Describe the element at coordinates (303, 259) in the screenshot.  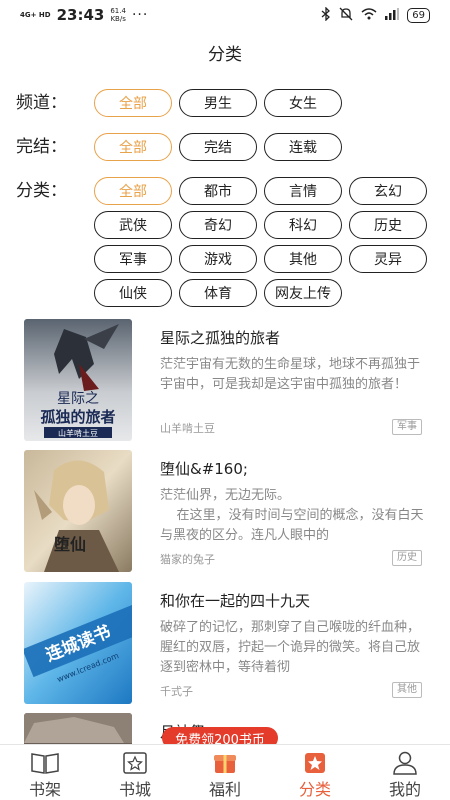
I see `category-chip: 其他` at that location.